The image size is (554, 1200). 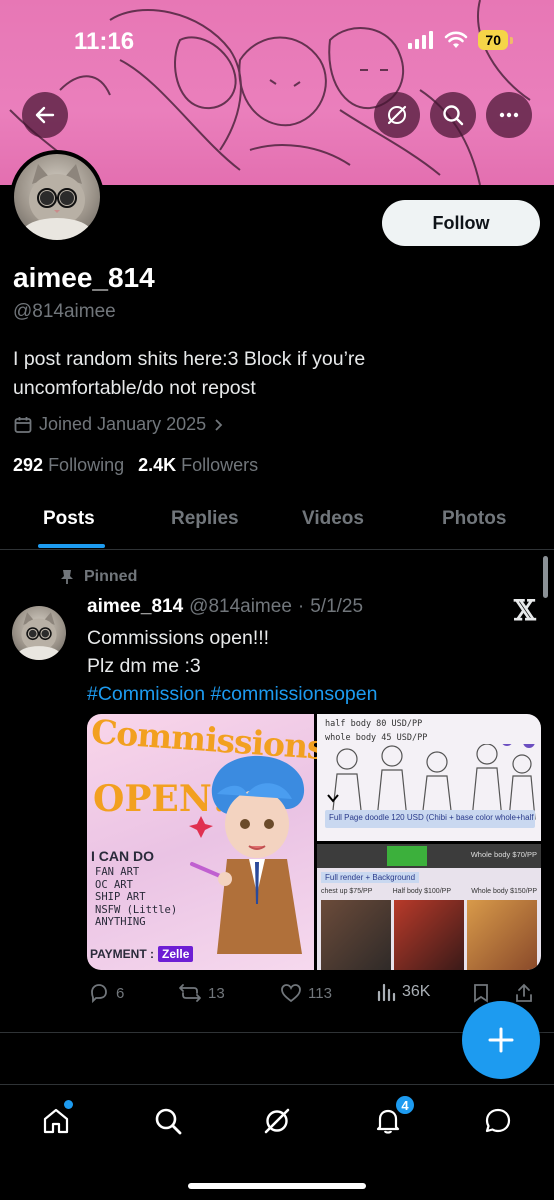 I want to click on tab-photos: Photos, so click(x=474, y=519).